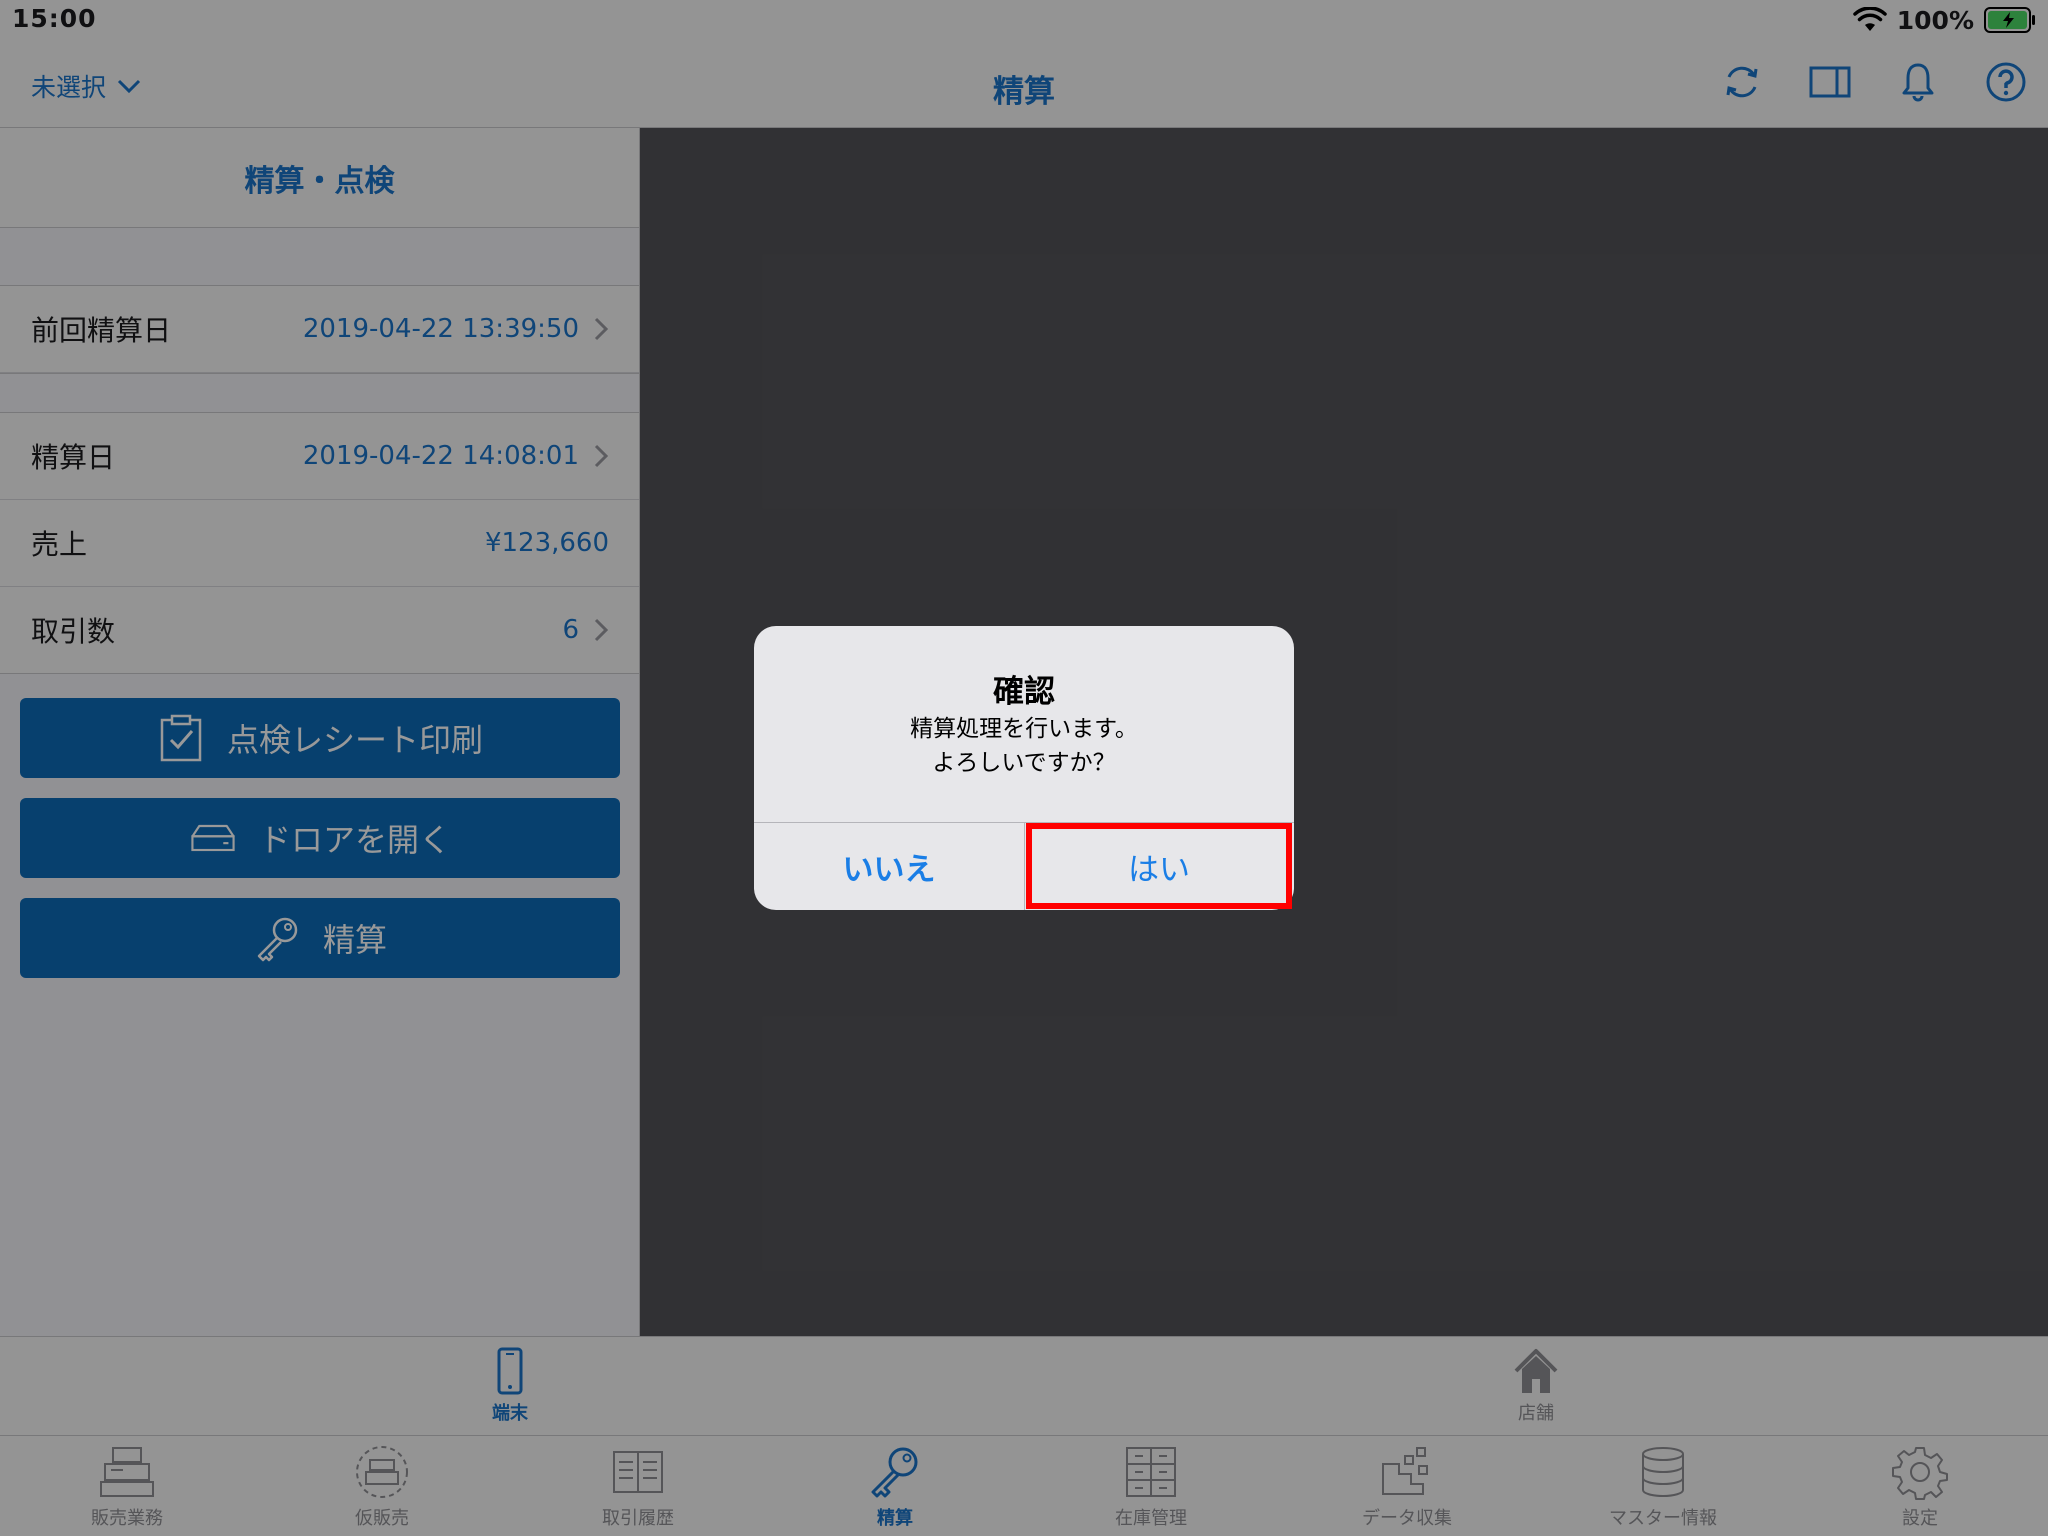 The width and height of the screenshot is (2048, 1536). I want to click on dialog-message-line: よろしいですか？, so click(1024, 763).